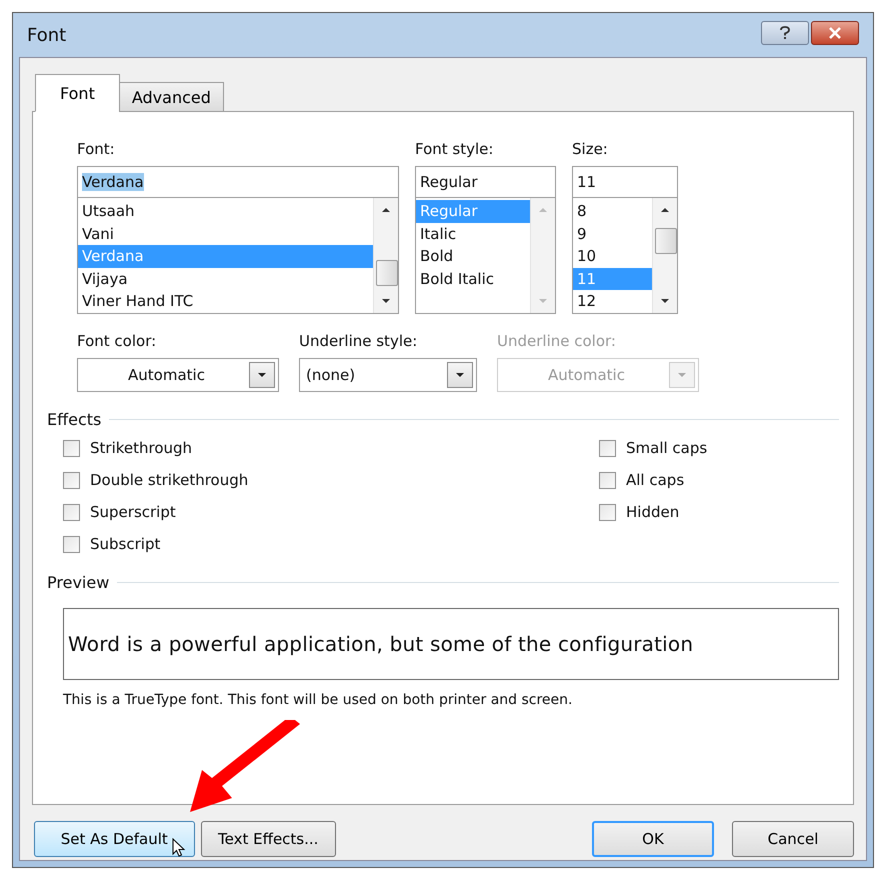 The width and height of the screenshot is (881, 873). Describe the element at coordinates (653, 448) in the screenshot. I see `checkbox: Small caps` at that location.